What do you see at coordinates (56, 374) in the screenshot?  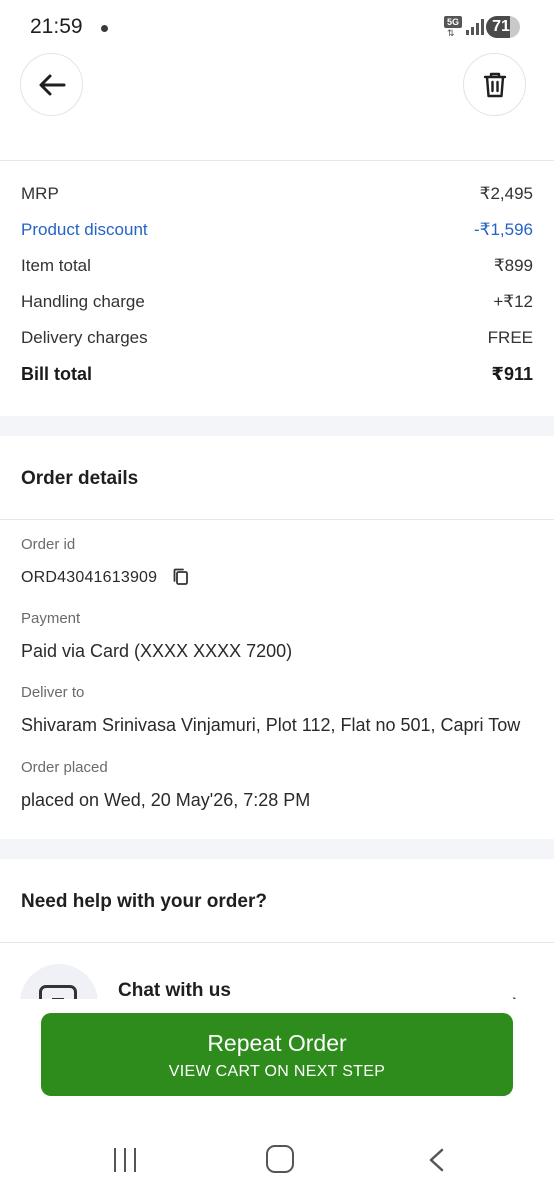 I see `bill-row-label: Bill total` at bounding box center [56, 374].